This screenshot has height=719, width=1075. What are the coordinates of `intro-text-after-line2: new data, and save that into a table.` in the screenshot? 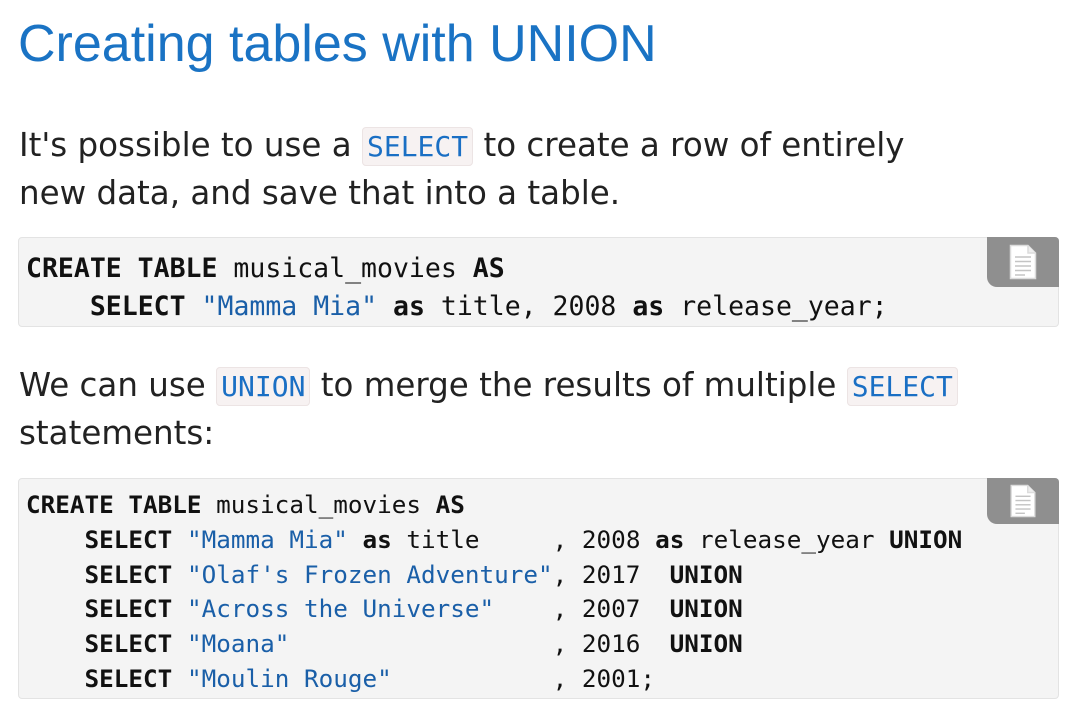 It's located at (320, 193).